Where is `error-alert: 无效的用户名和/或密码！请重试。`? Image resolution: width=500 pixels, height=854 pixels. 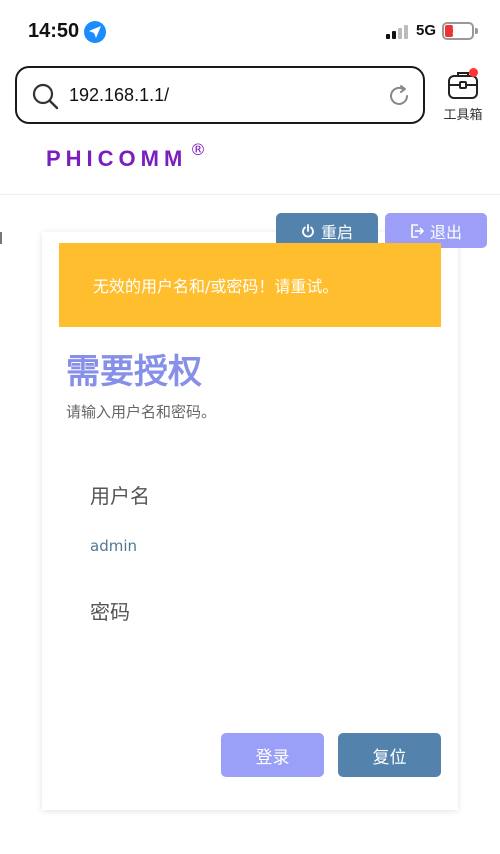 error-alert: 无效的用户名和/或密码！请重试。 is located at coordinates (250, 285).